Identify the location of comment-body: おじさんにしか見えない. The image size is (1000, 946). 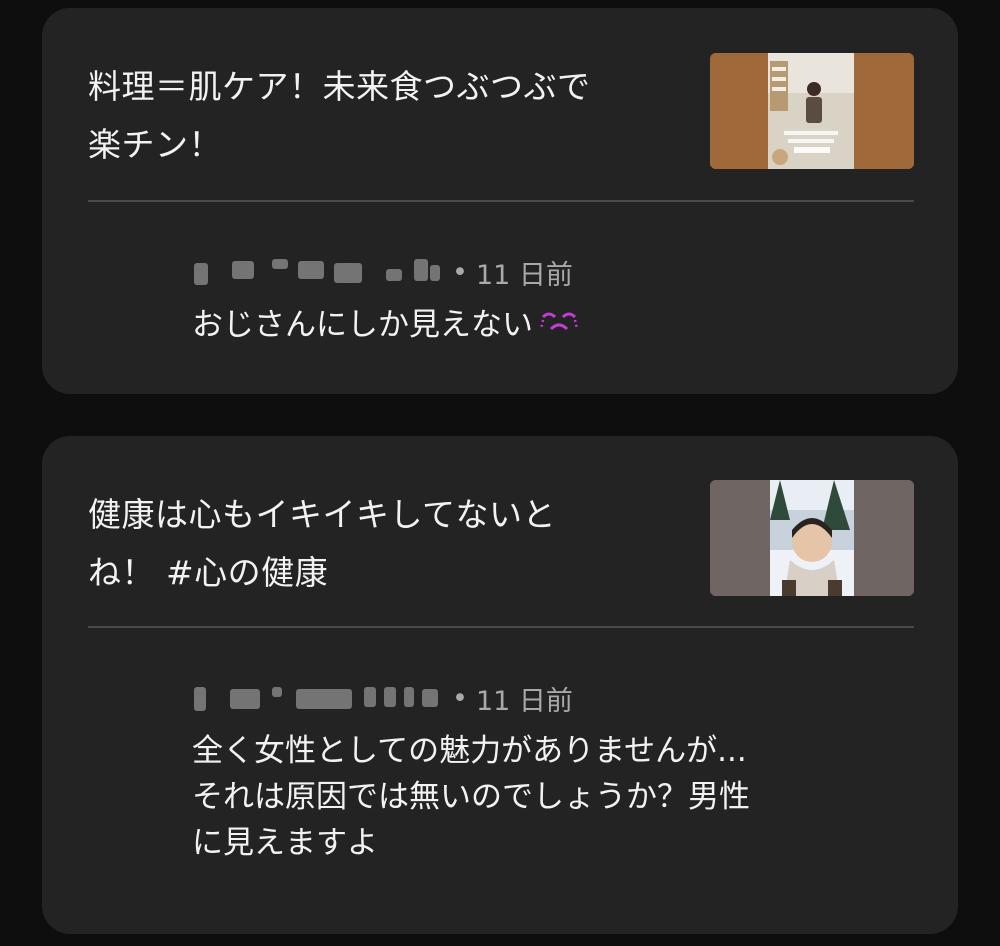
(362, 325).